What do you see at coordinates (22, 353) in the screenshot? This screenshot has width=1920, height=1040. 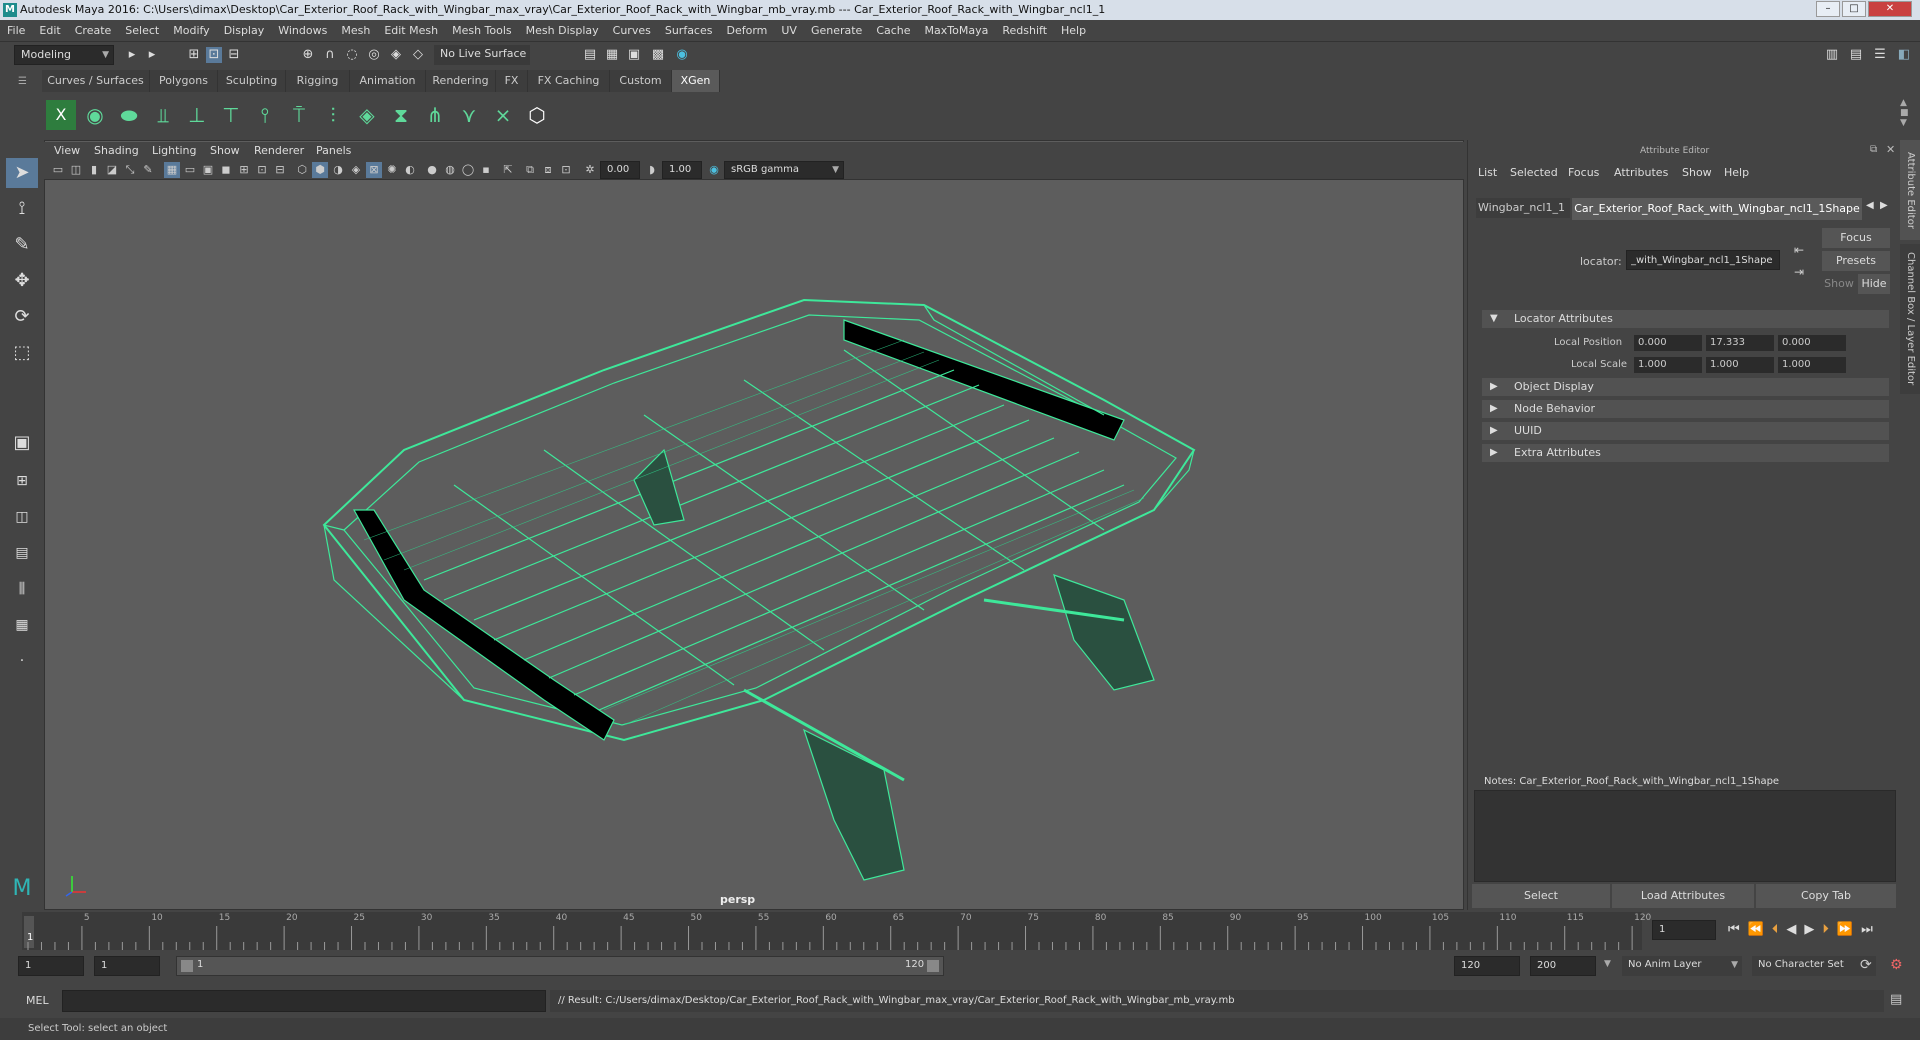 I see `scale-tool-icon: ⬚` at bounding box center [22, 353].